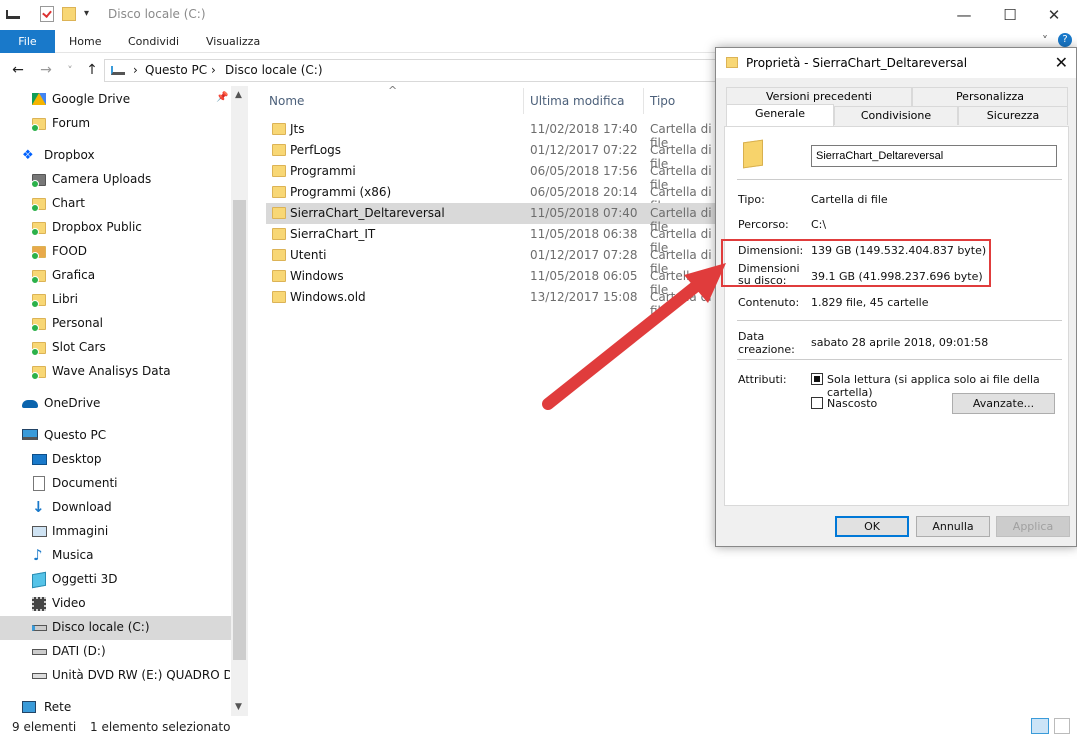 This screenshot has width=1077, height=736. I want to click on nav-item-slot-cars: Slot Cars, so click(115, 348).